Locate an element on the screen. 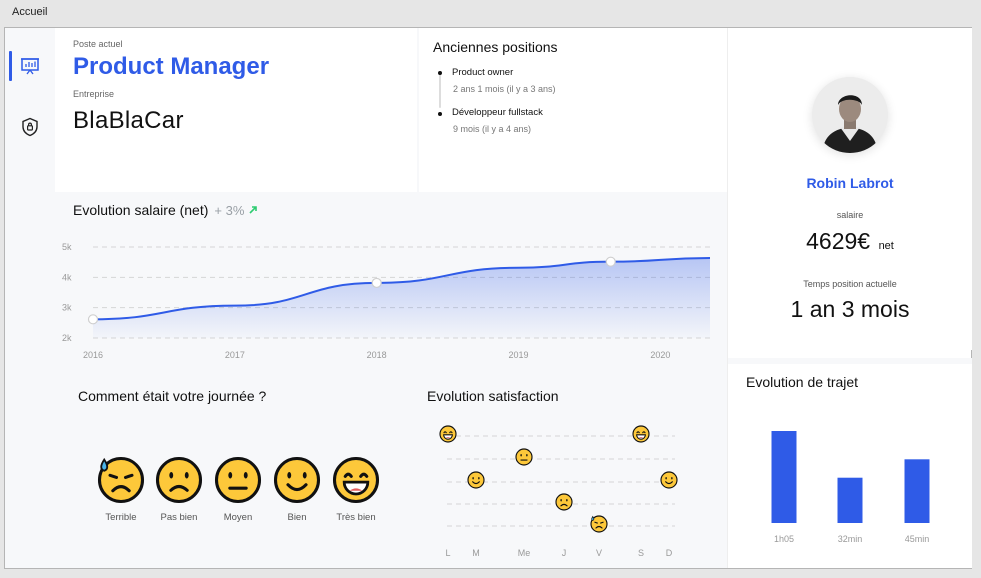  x-tick-label: 2020 is located at coordinates (660, 355).